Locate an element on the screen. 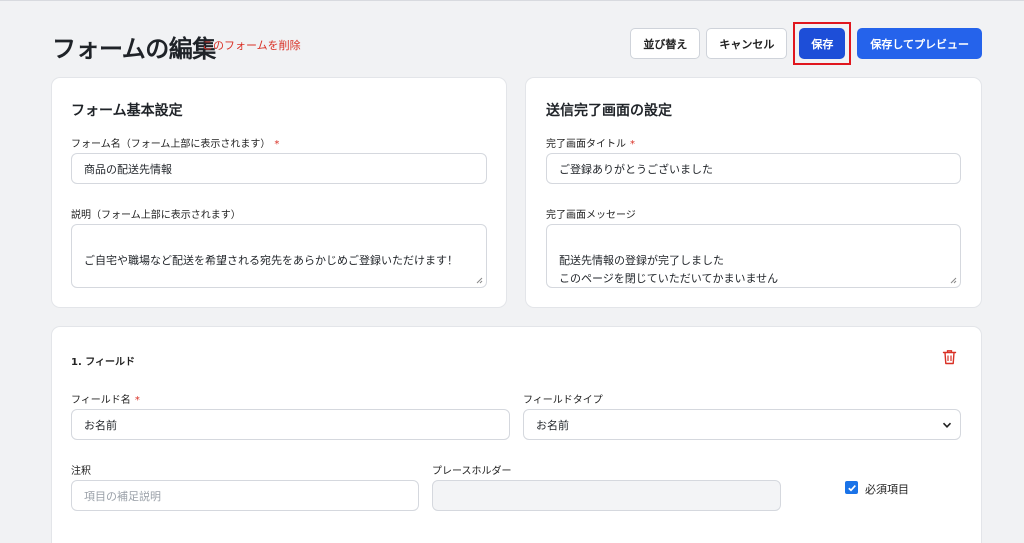  completion-message-textarea: 配送先情報の登録が完了しました このページを閉じていただいてかまいません is located at coordinates (753, 256).